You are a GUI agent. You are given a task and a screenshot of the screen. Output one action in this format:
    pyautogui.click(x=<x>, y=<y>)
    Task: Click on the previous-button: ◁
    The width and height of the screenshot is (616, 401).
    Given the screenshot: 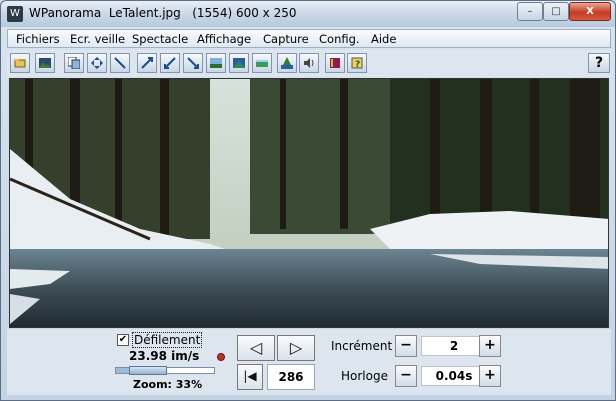 What is the action you would take?
    pyautogui.click(x=256, y=348)
    